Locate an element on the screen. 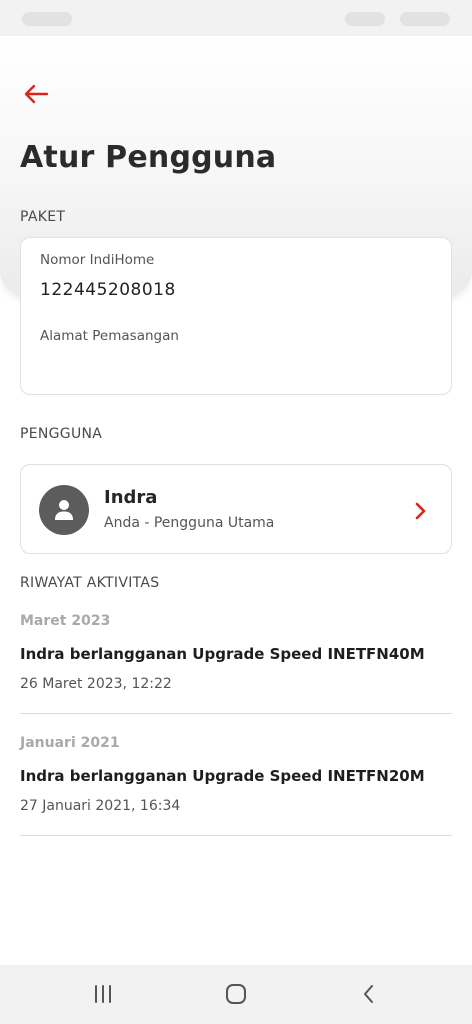  back-icon is located at coordinates (368, 994).